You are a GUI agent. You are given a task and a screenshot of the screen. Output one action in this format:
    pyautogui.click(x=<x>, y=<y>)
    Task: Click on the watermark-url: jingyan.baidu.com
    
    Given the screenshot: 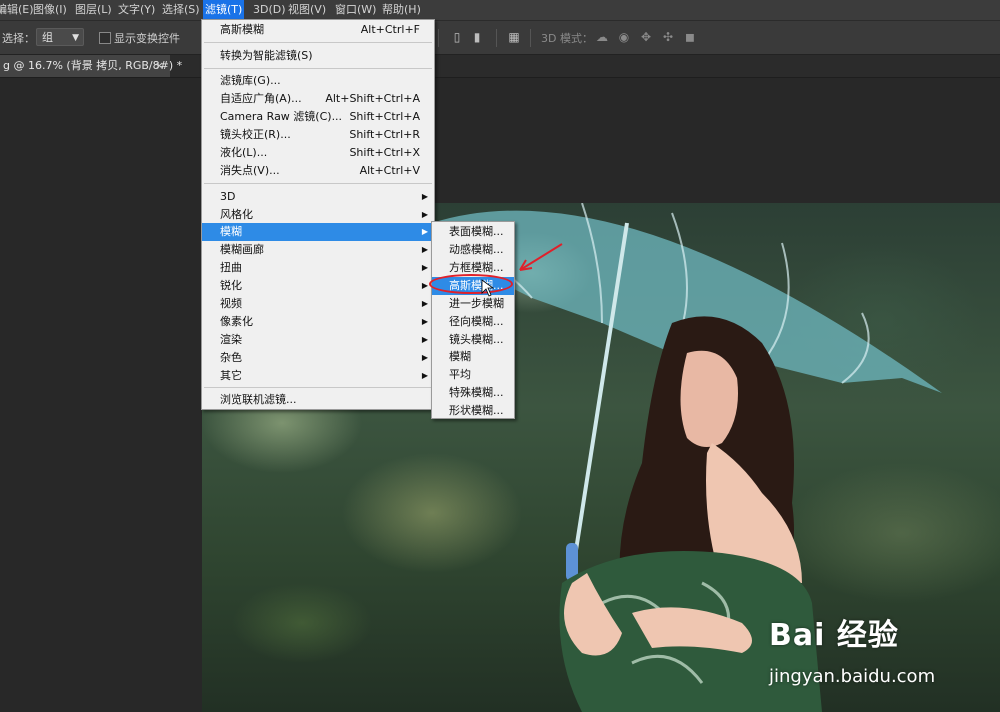 What is the action you would take?
    pyautogui.click(x=852, y=676)
    